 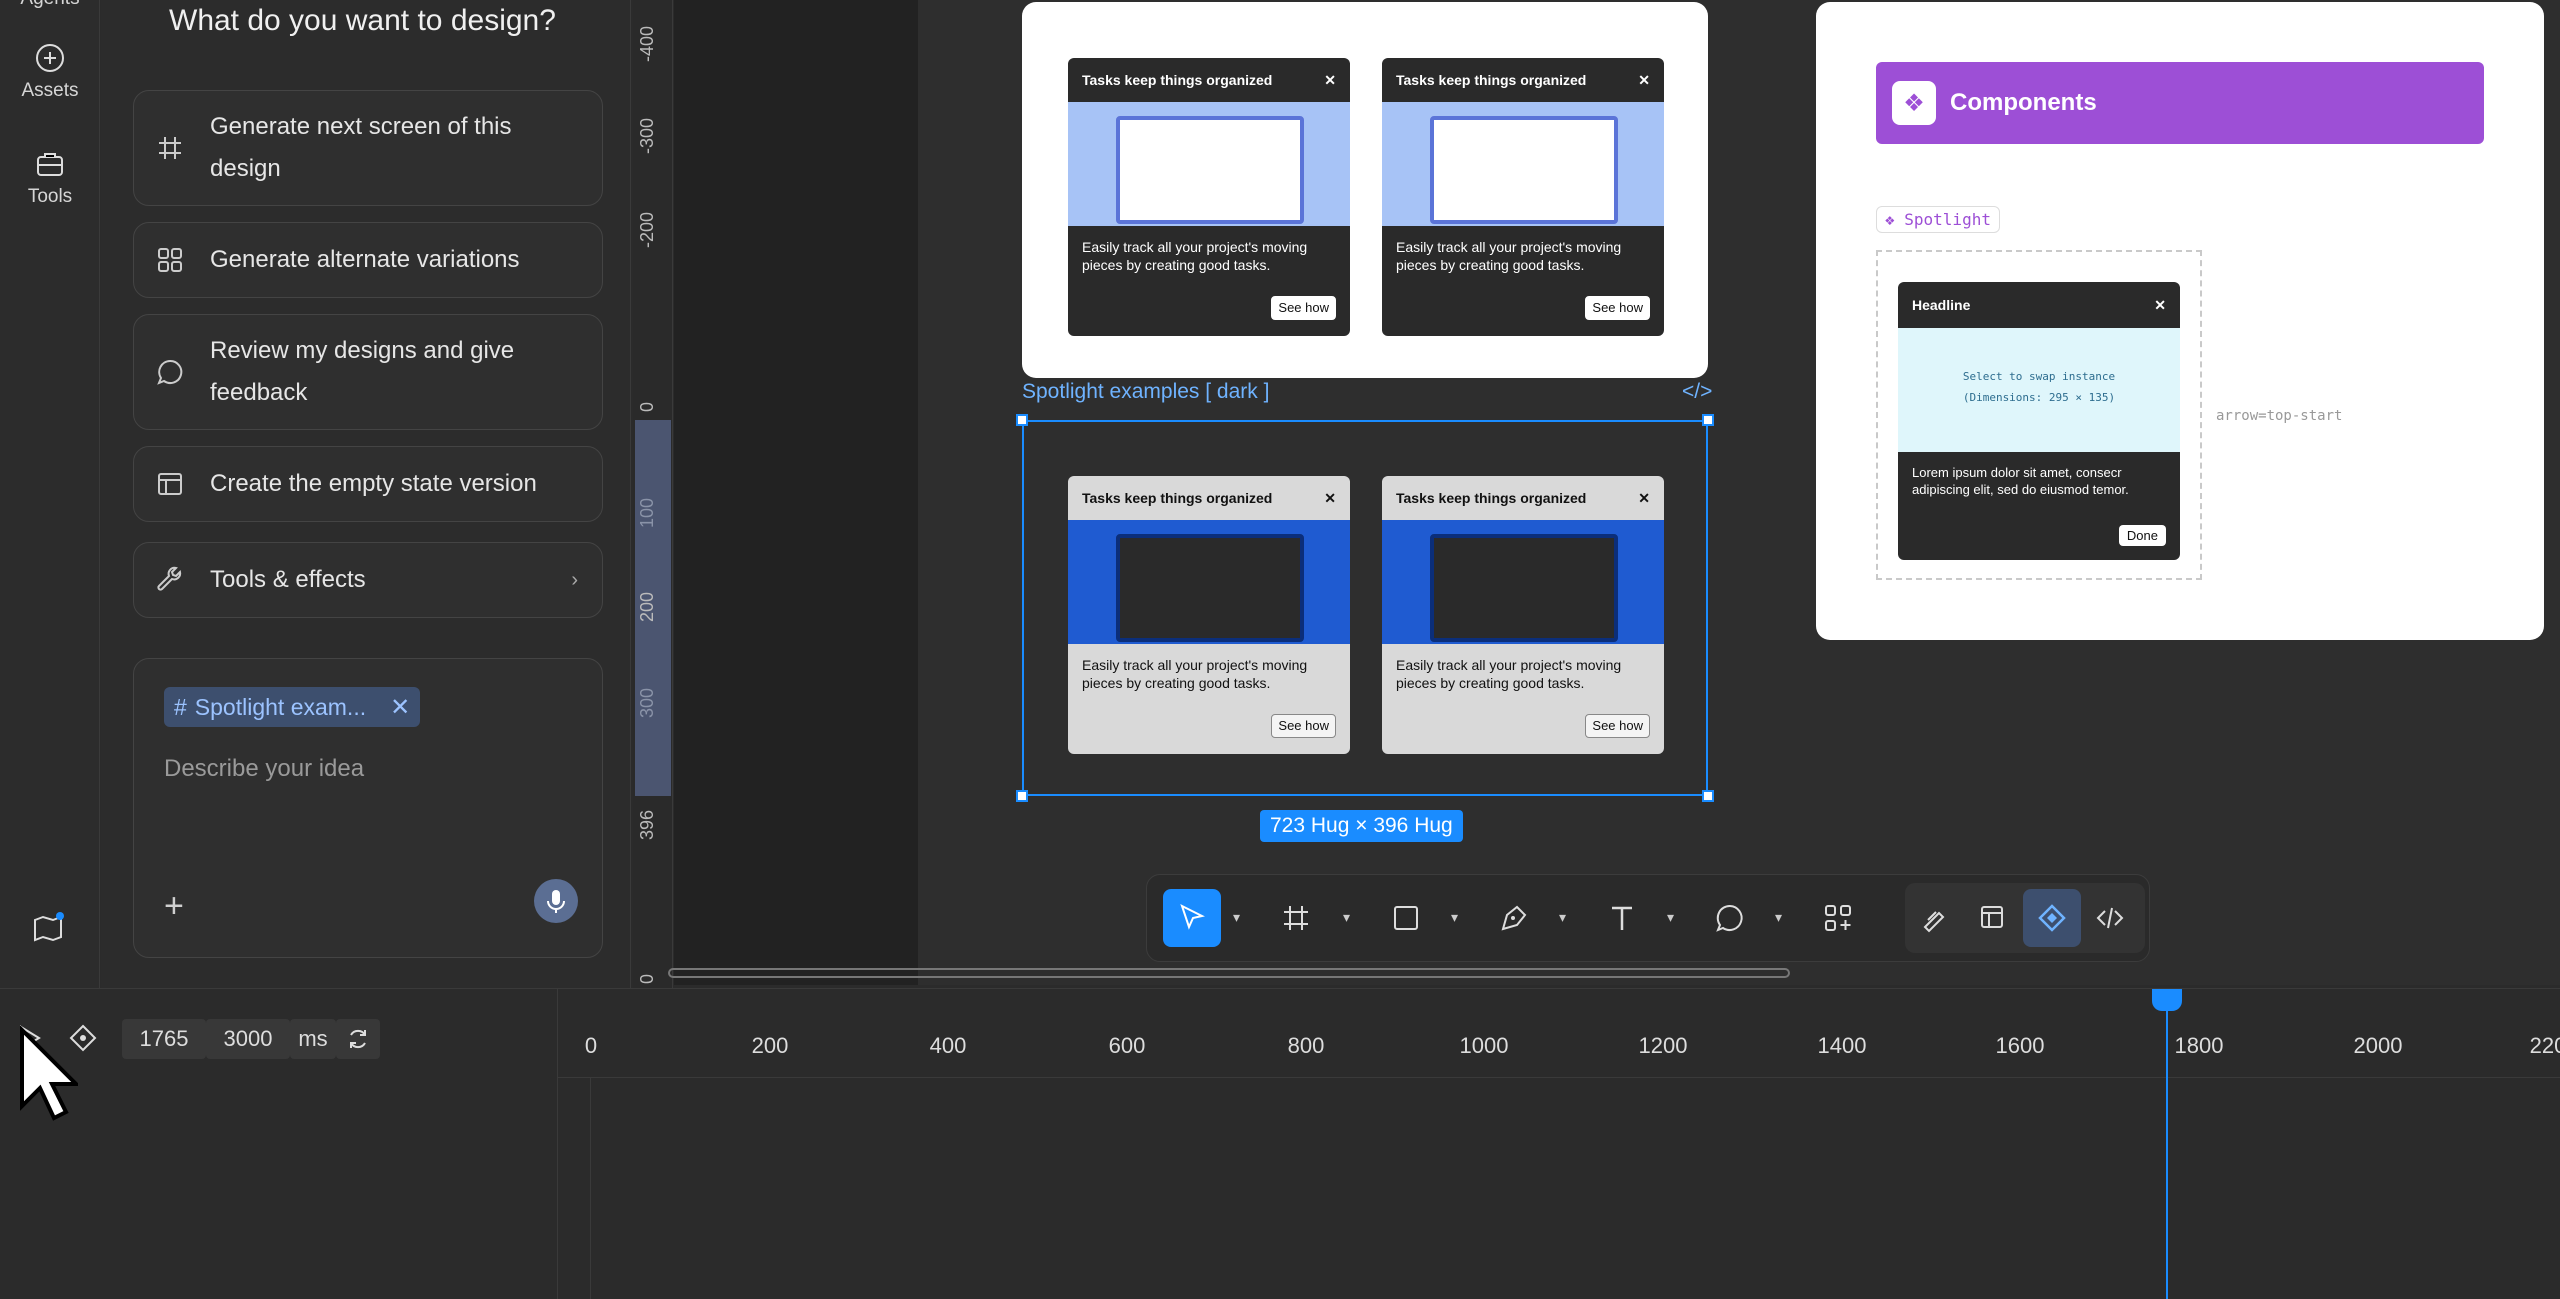 I want to click on cursor-icon, so click(x=1192, y=917).